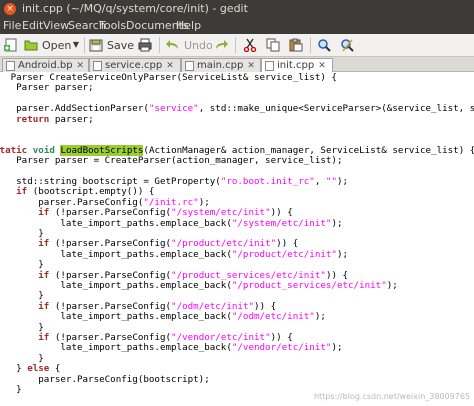  What do you see at coordinates (12, 25) in the screenshot?
I see `menu-file: File` at bounding box center [12, 25].